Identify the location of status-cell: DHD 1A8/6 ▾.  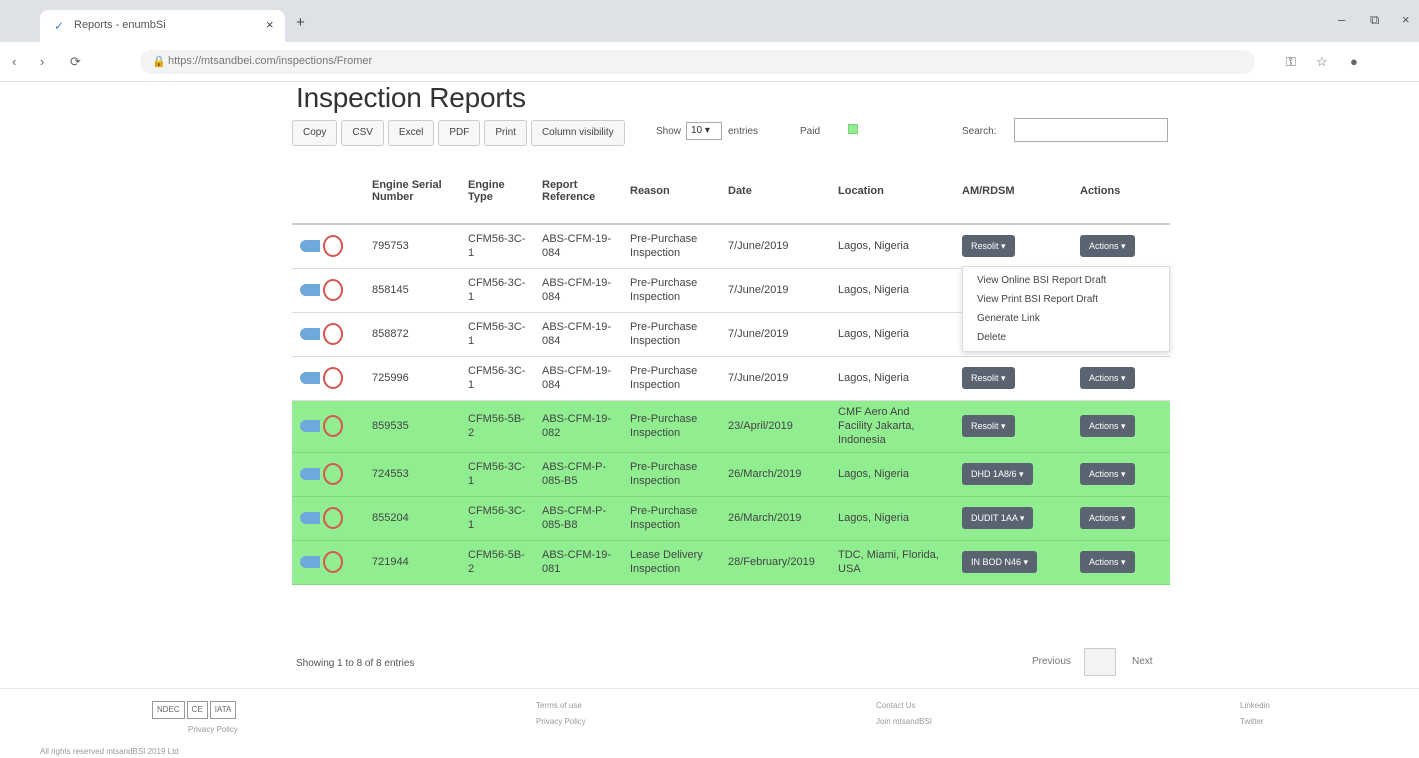
(1013, 474).